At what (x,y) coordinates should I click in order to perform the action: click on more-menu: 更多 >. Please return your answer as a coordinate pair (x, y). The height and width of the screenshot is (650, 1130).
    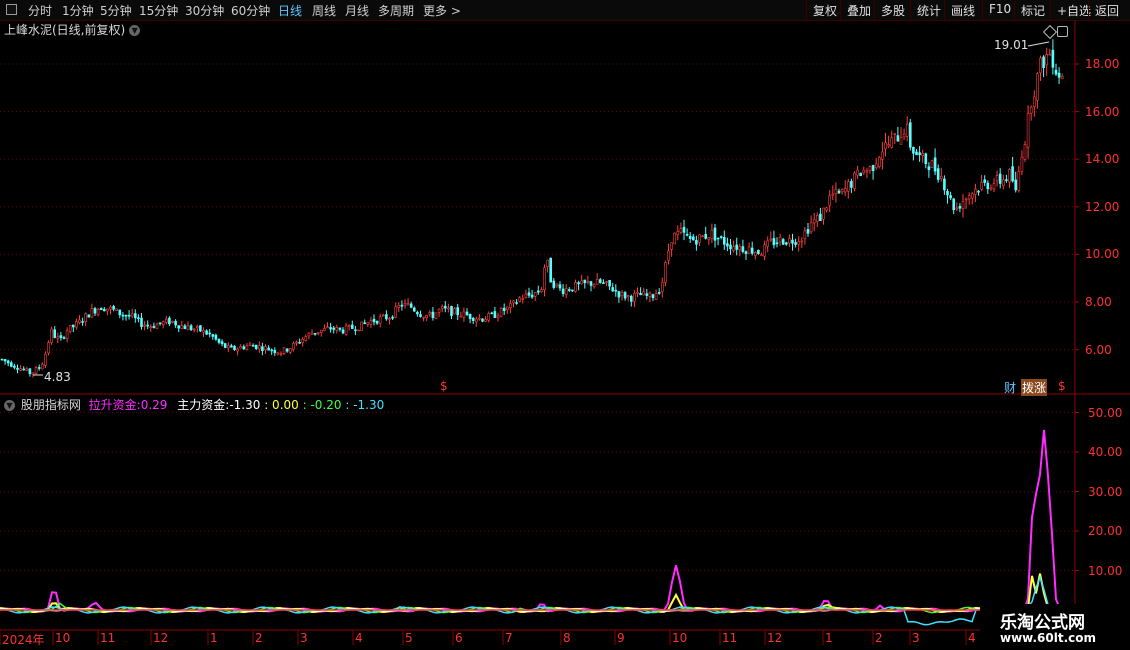
    Looking at the image, I should click on (442, 10).